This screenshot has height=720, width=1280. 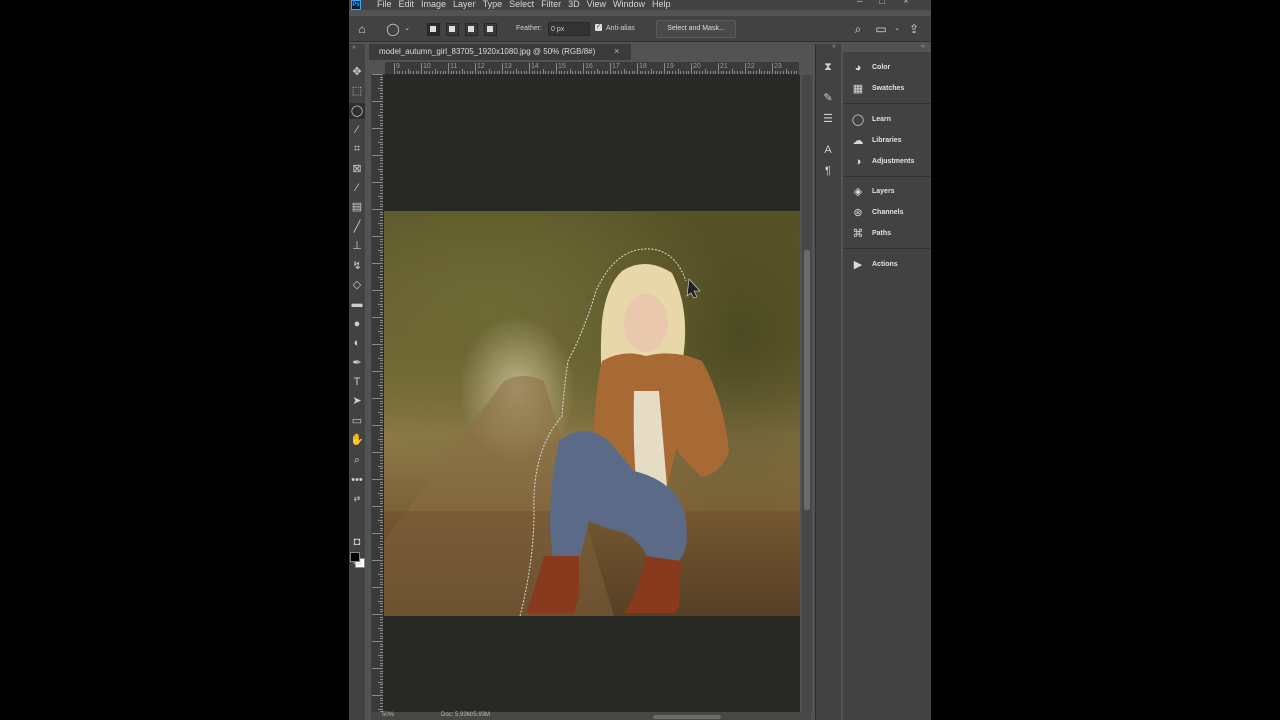 I want to click on tools-collapse-icon: », so click(x=354, y=47).